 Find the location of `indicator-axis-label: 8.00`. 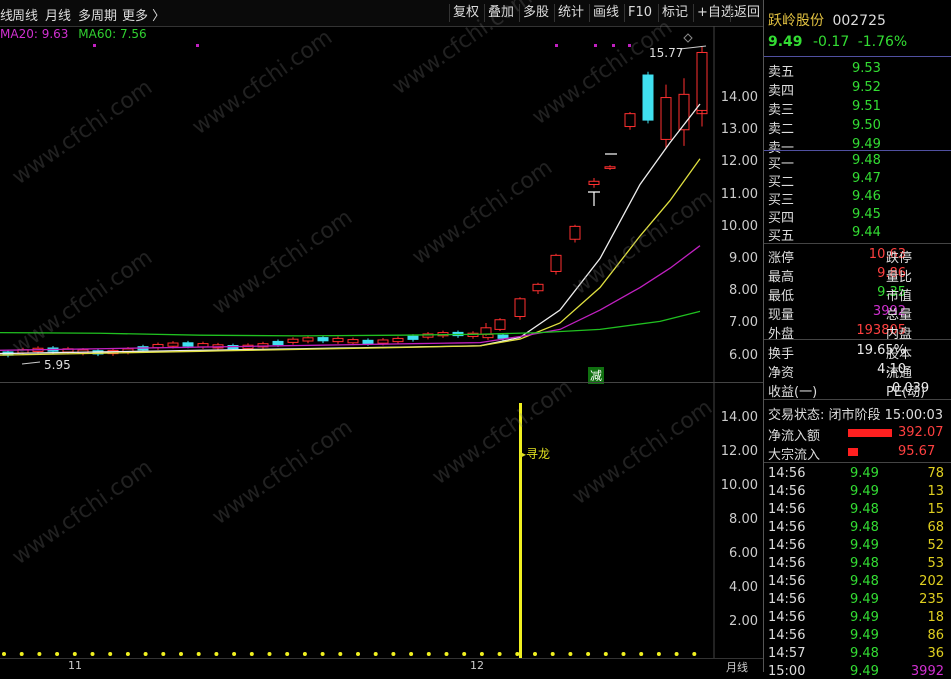

indicator-axis-label: 8.00 is located at coordinates (743, 519).